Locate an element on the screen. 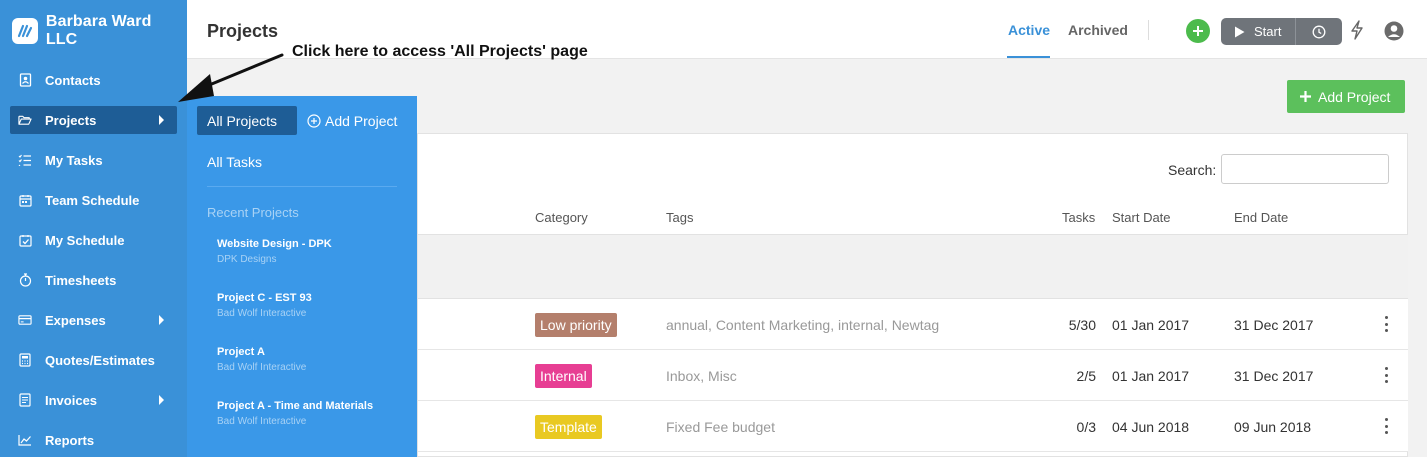 The height and width of the screenshot is (457, 1427). all-tasks-link: All Tasks is located at coordinates (234, 162).